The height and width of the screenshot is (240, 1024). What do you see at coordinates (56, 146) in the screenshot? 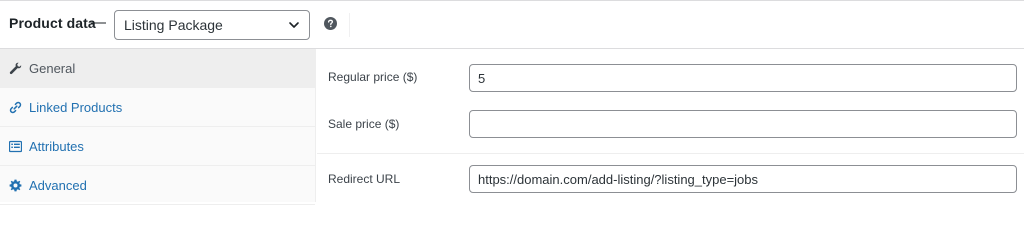
I see `tab-label: Attributes` at bounding box center [56, 146].